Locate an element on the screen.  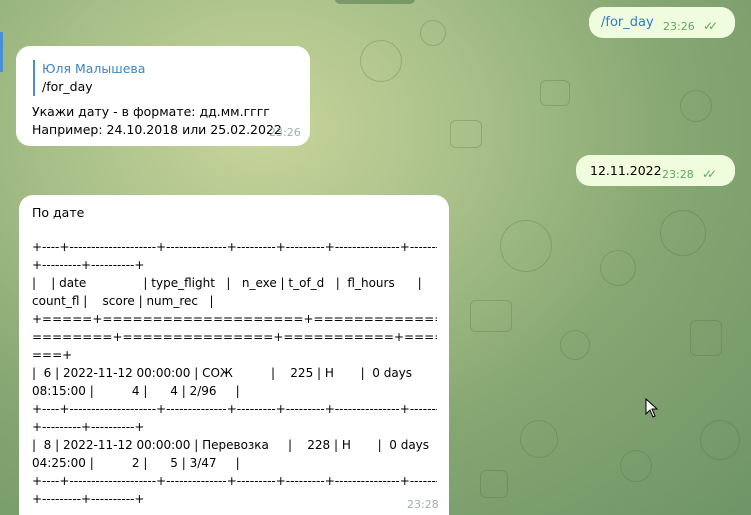
quote-text: /for_day is located at coordinates (67, 86).